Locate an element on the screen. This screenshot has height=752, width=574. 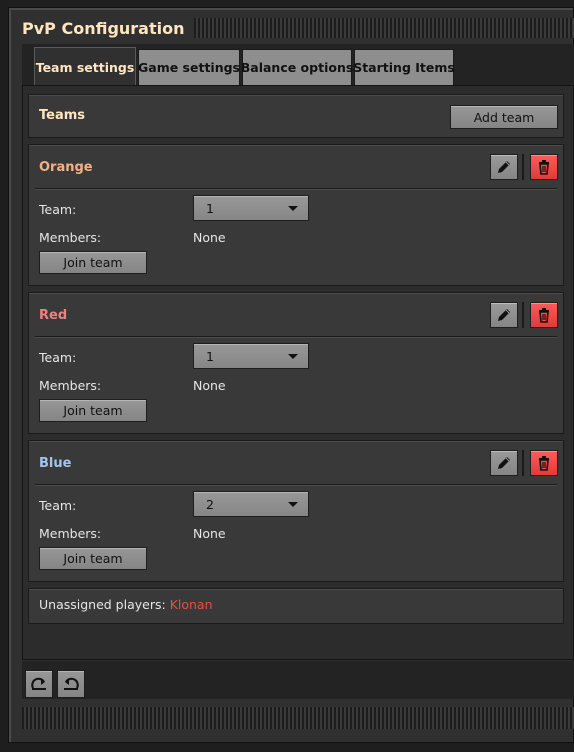
add-team-button: Add team is located at coordinates (504, 117).